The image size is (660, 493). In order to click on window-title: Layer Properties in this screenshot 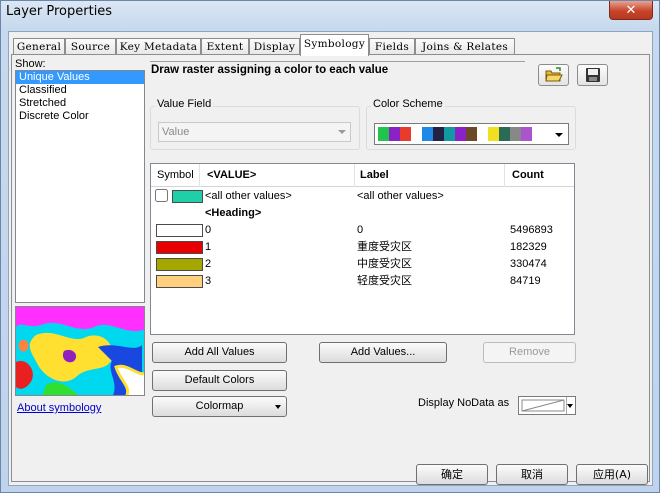, I will do `click(59, 11)`.